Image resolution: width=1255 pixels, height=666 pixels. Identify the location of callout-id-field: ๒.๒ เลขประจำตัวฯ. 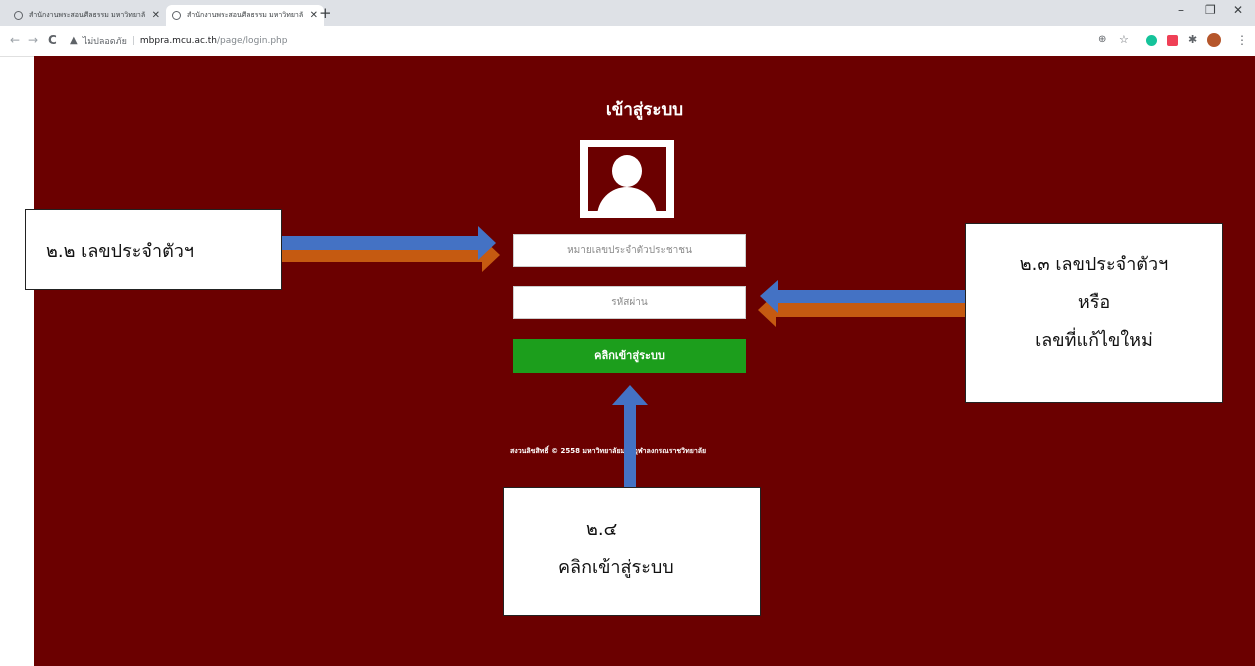
(153, 249).